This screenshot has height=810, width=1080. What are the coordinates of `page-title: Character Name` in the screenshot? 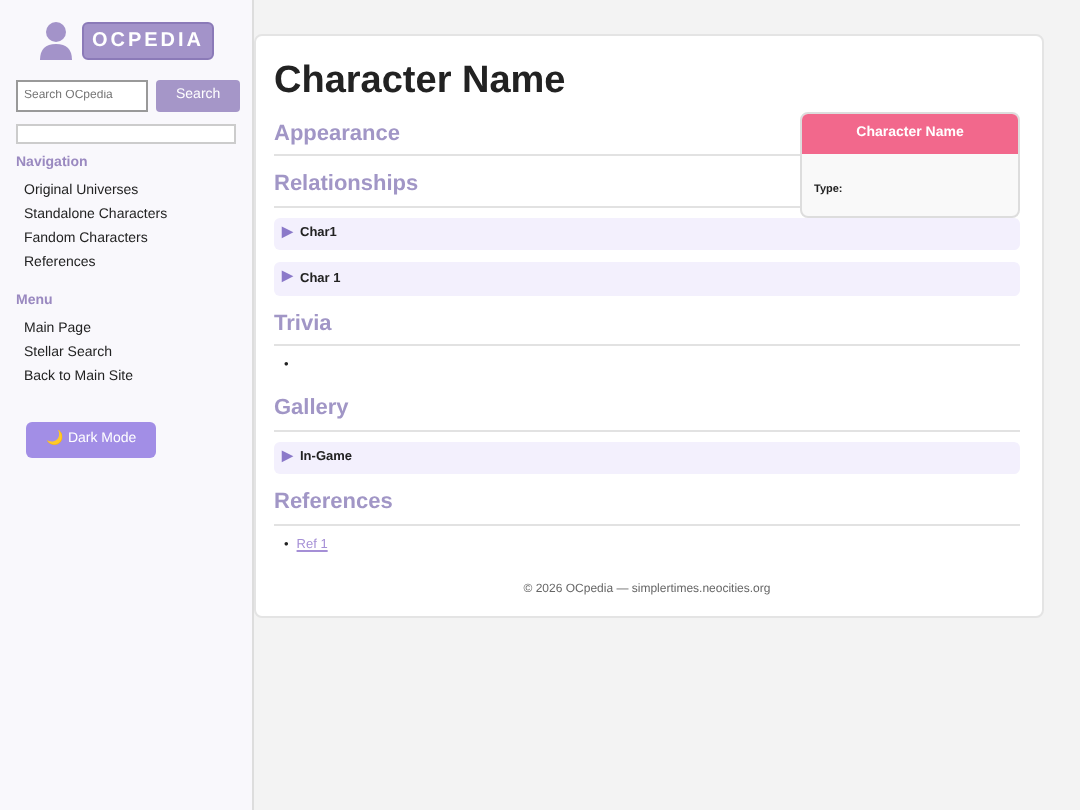 It's located at (421, 83).